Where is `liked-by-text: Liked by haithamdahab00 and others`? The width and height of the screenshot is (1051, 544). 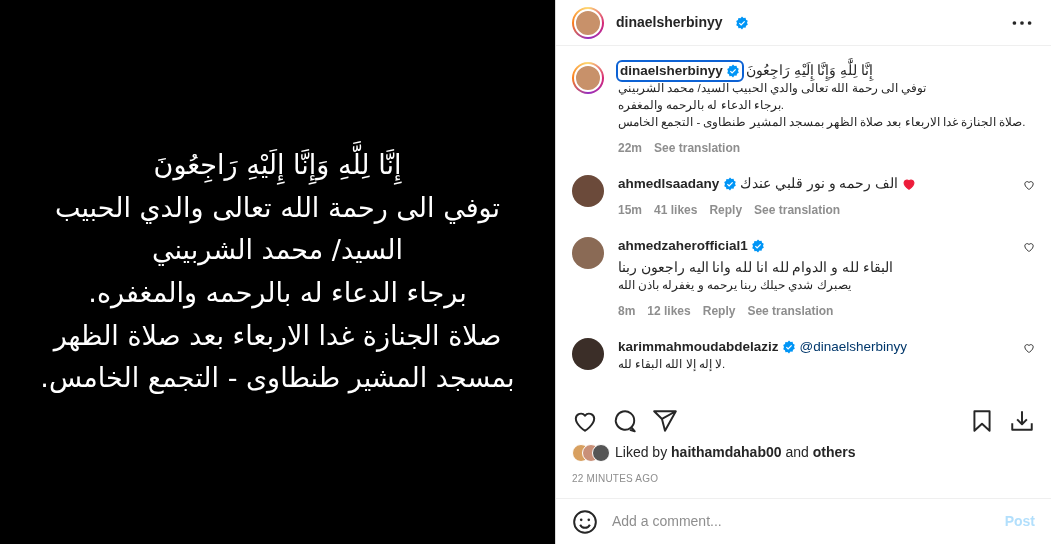 liked-by-text: Liked by haithamdahab00 and others is located at coordinates (735, 452).